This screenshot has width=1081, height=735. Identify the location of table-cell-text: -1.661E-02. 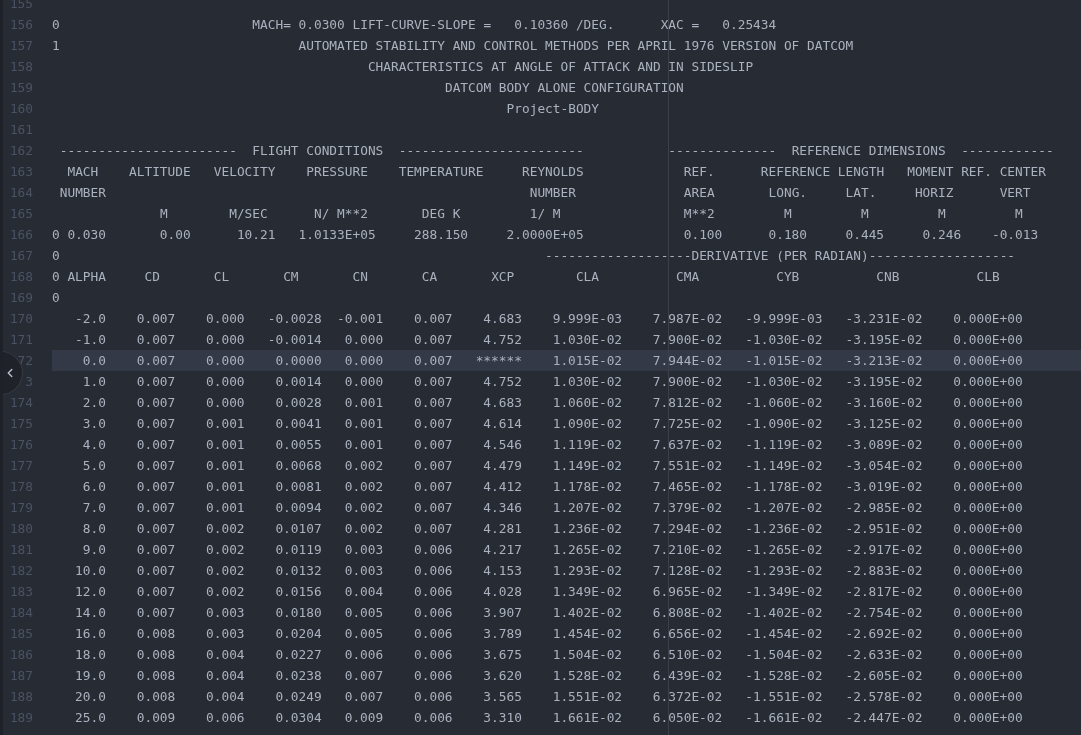
(784, 718).